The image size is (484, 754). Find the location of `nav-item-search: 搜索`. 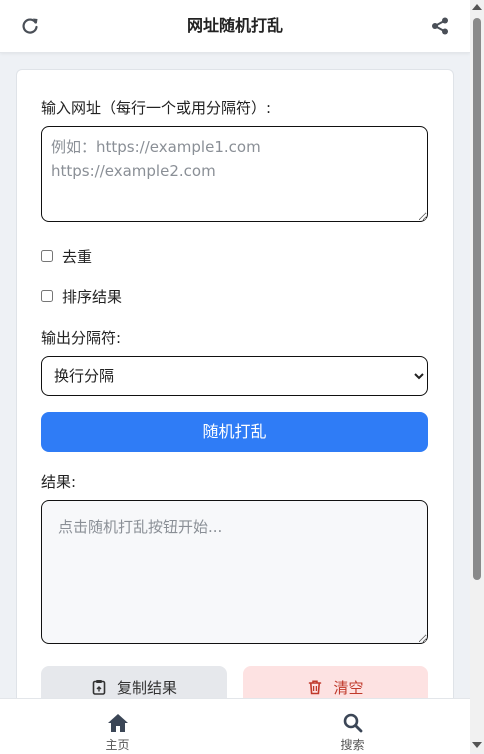

nav-item-search: 搜索 is located at coordinates (352, 726).